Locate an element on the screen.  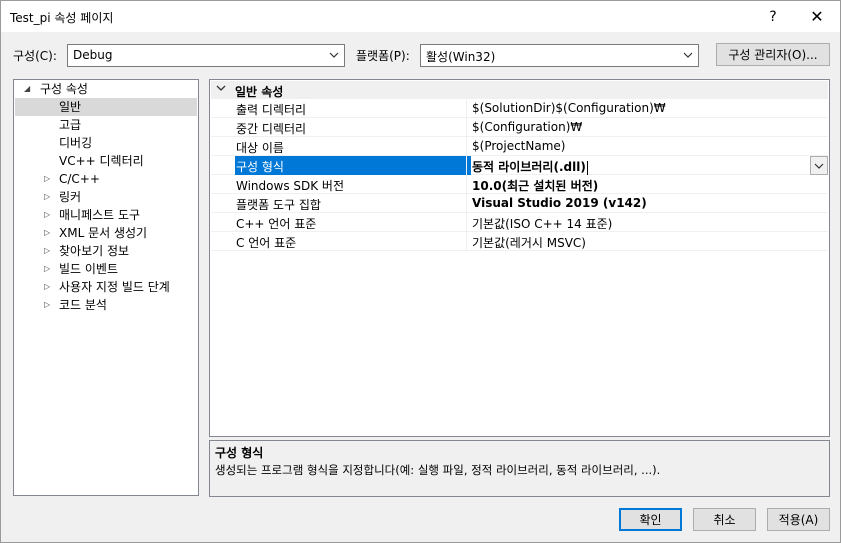
property-value: $(ProjectName) is located at coordinates (518, 146).